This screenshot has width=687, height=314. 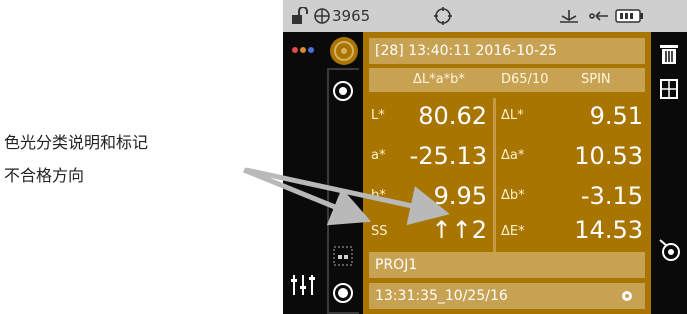 What do you see at coordinates (307, 196) in the screenshot?
I see `arrow-to-ss-label` at bounding box center [307, 196].